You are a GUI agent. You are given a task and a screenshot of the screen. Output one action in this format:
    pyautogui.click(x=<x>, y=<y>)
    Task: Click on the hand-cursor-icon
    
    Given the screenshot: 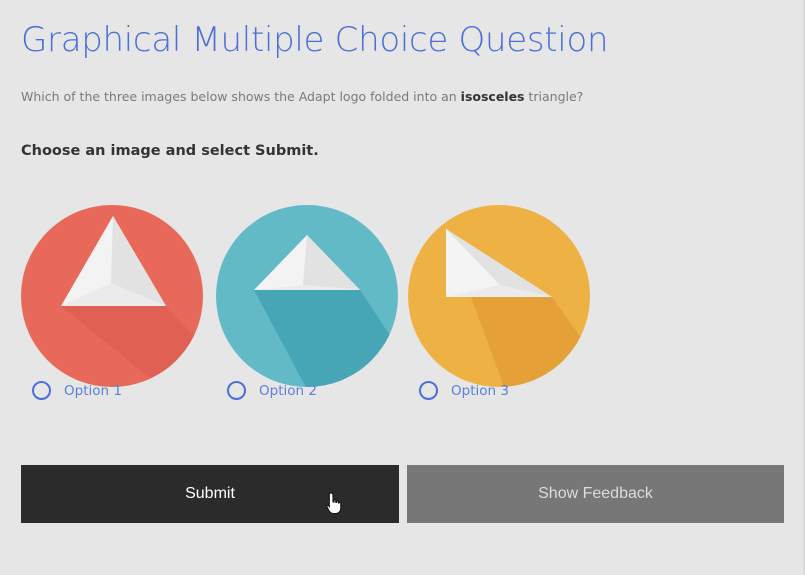 What is the action you would take?
    pyautogui.click(x=334, y=503)
    